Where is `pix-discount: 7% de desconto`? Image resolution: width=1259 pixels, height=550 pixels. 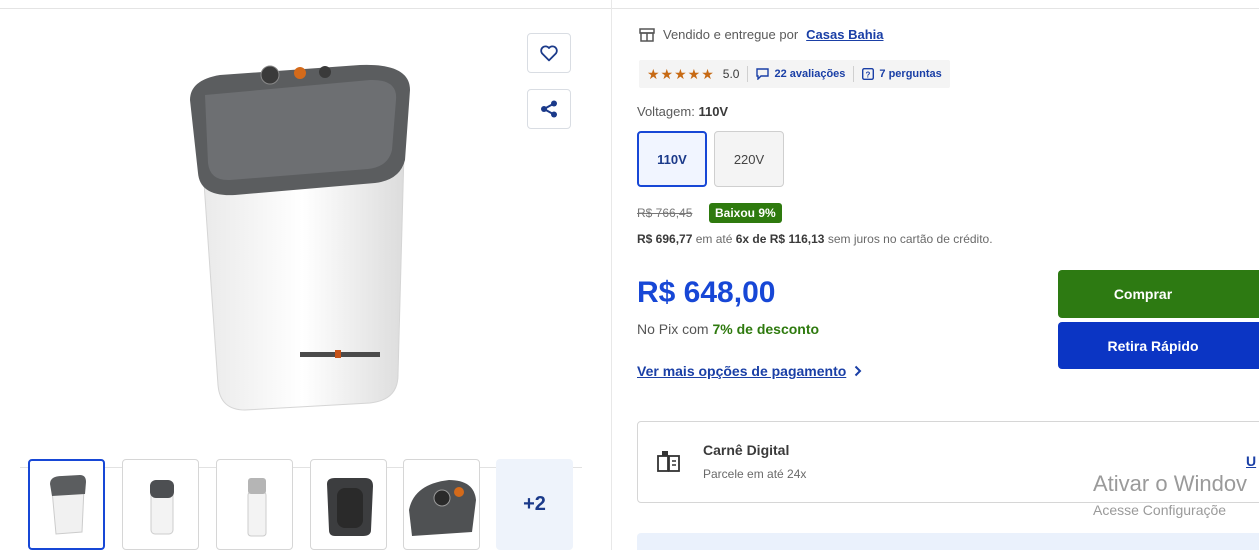
pix-discount: 7% de desconto is located at coordinates (766, 329).